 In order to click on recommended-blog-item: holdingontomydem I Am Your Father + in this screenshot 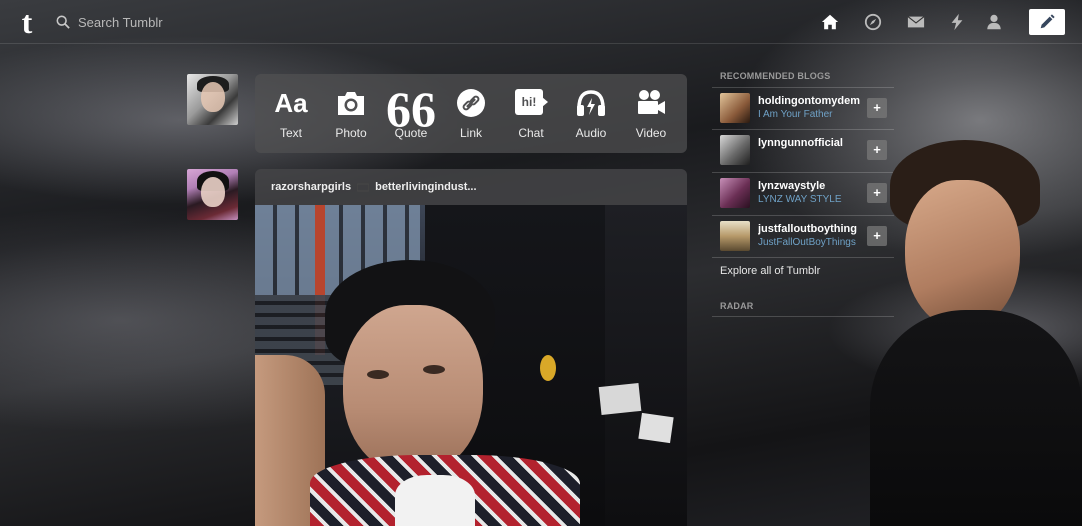, I will do `click(803, 108)`.